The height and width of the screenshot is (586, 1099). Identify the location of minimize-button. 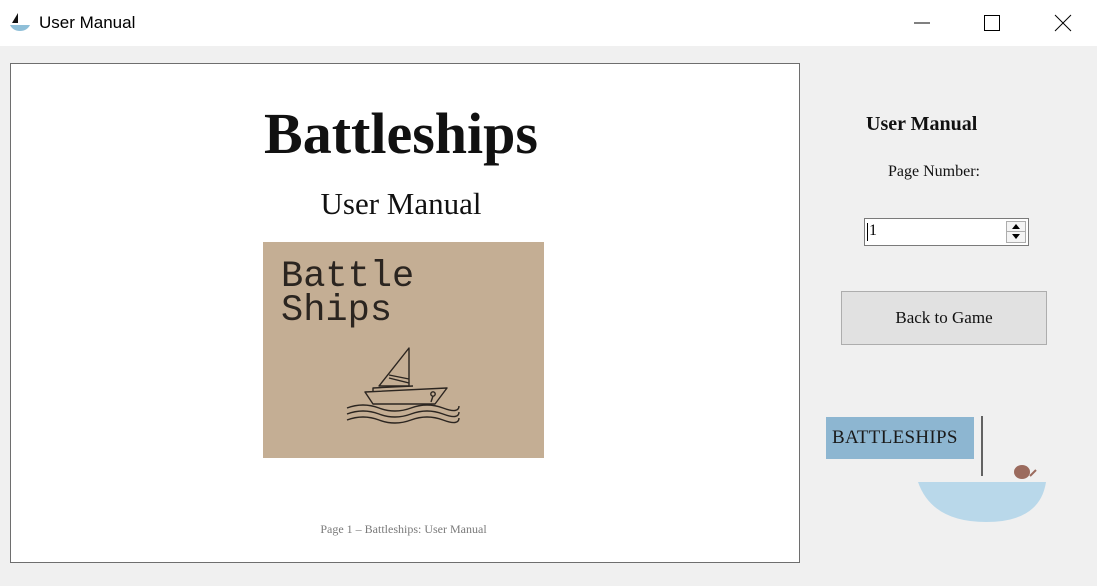
(922, 23).